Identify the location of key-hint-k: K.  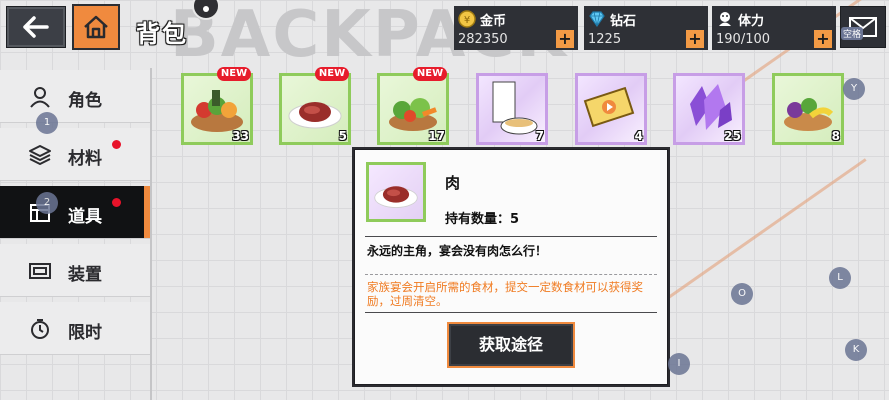
(856, 350).